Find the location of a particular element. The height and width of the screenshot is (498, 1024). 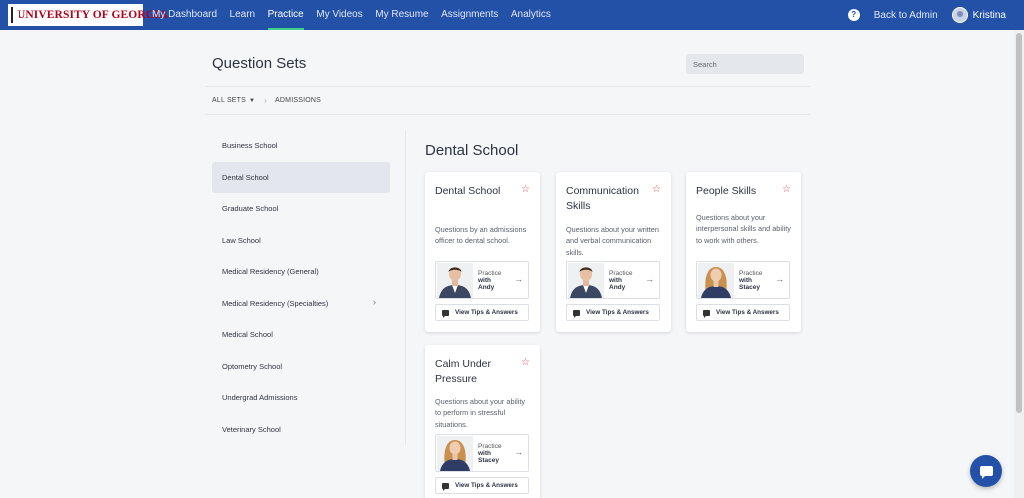

nav-link-my-resume: My Resume is located at coordinates (401, 15).